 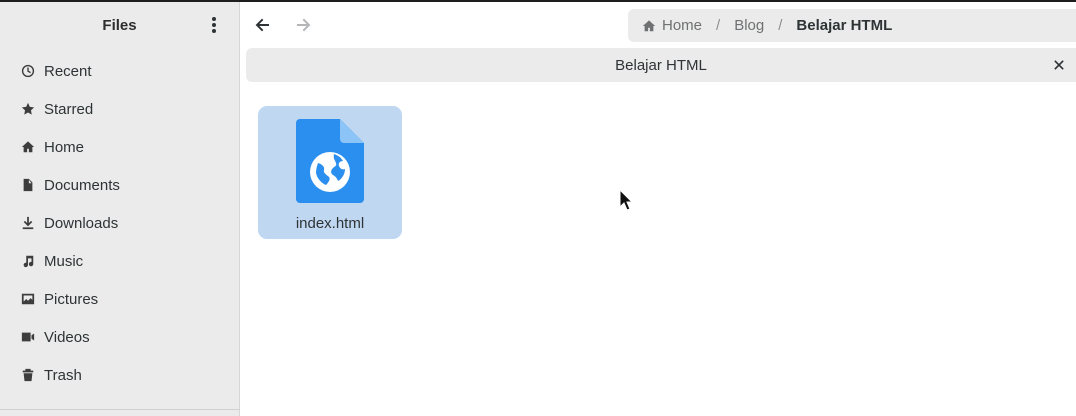 I want to click on close-button, so click(x=1059, y=65).